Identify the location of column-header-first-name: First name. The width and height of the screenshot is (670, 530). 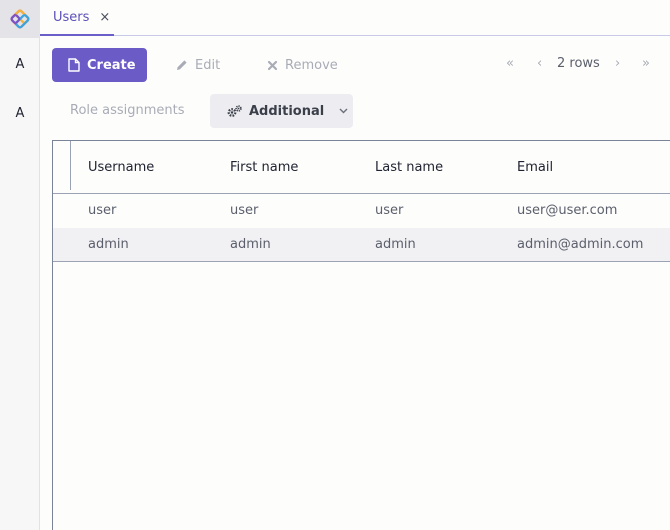
(264, 167).